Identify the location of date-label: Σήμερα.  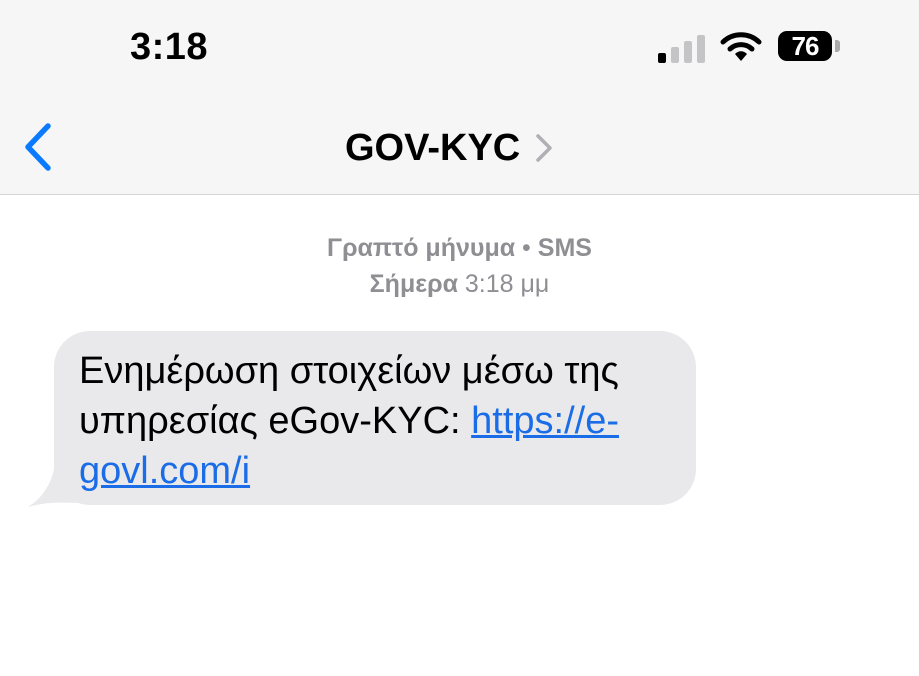
(413, 284).